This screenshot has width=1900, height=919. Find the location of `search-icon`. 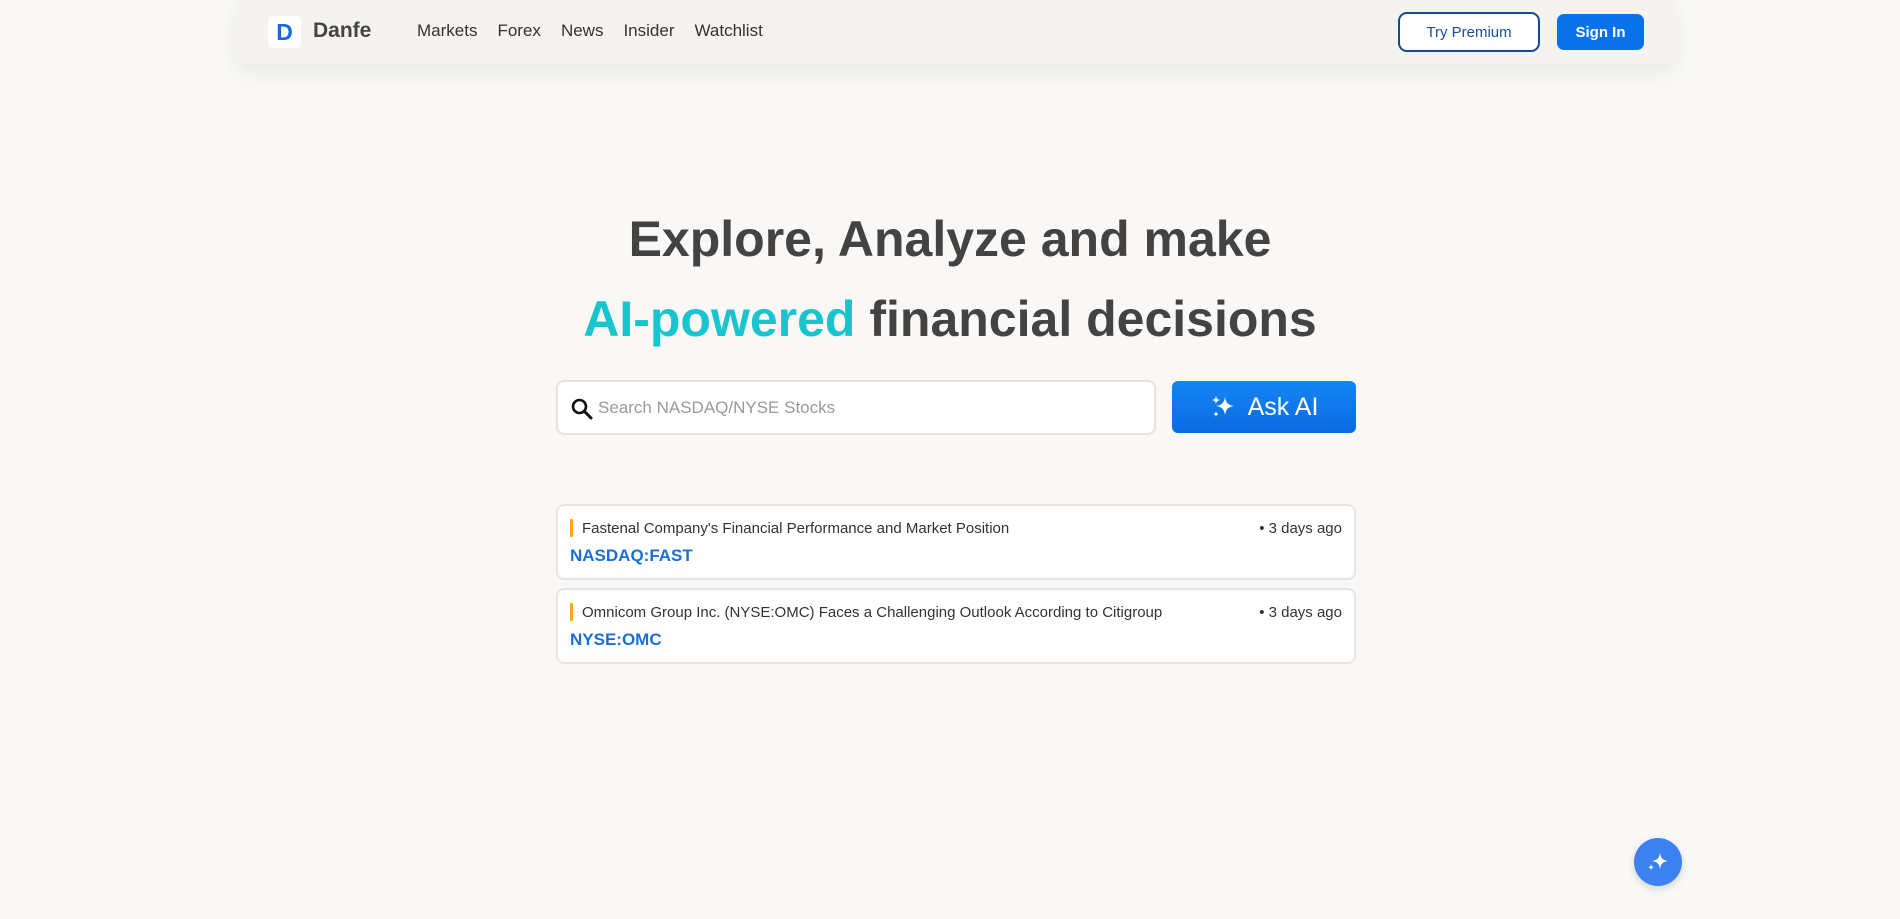

search-icon is located at coordinates (582, 409).